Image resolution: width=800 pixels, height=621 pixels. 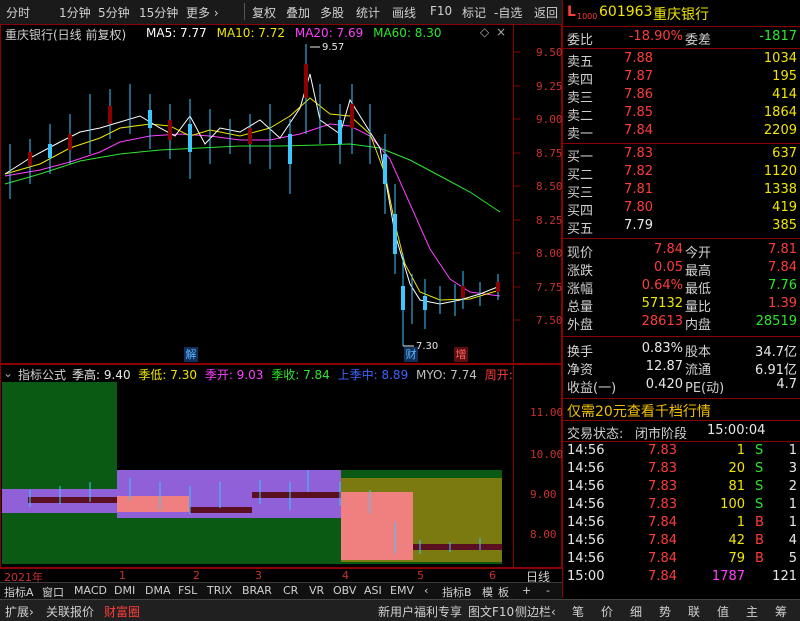 I want to click on bid-label: 买五, so click(x=580, y=229).